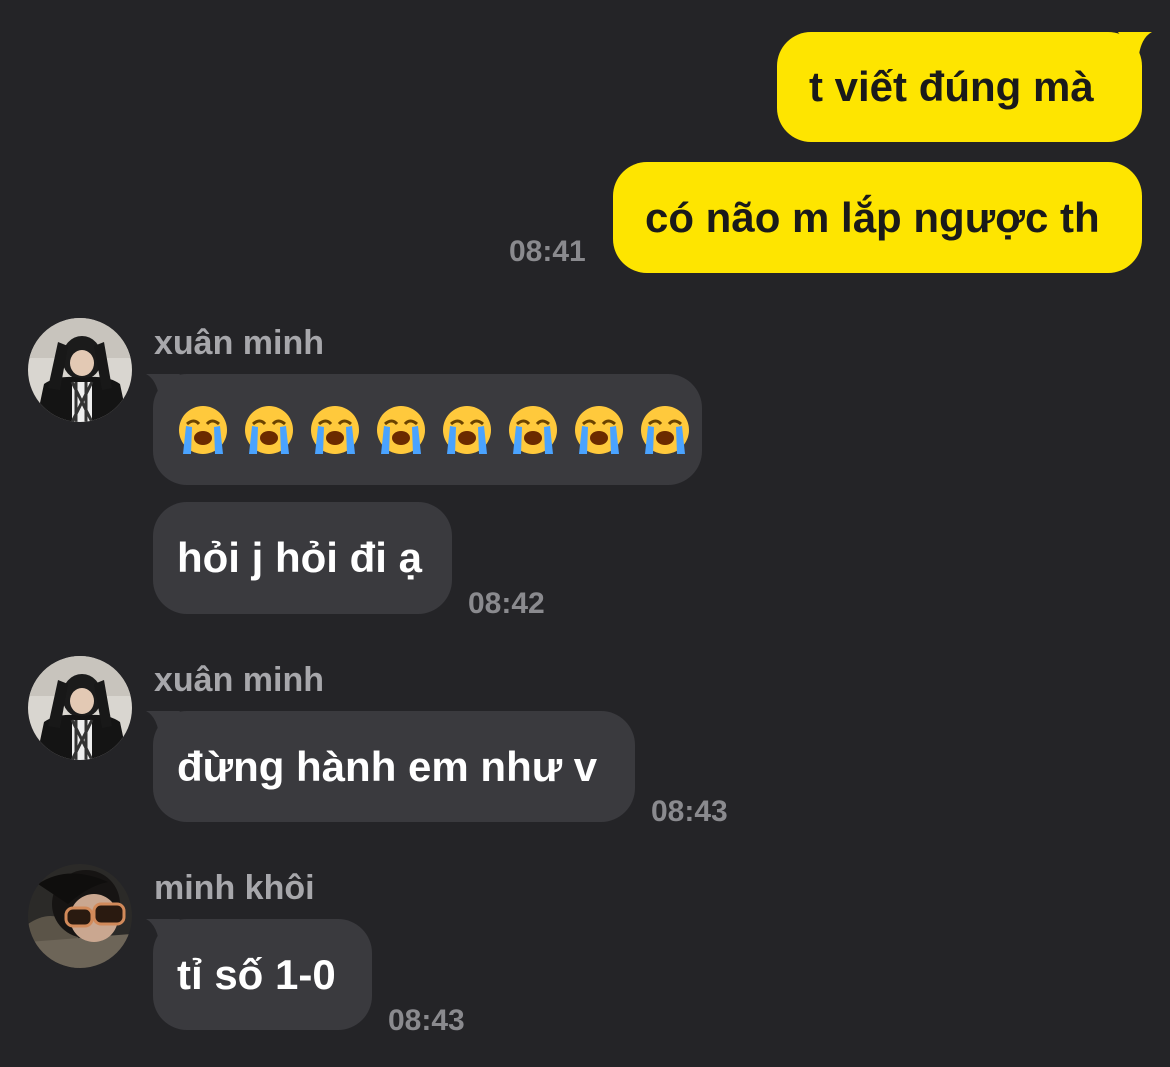 The height and width of the screenshot is (1067, 1170). I want to click on message-text: đừng hành em như v, so click(387, 766).